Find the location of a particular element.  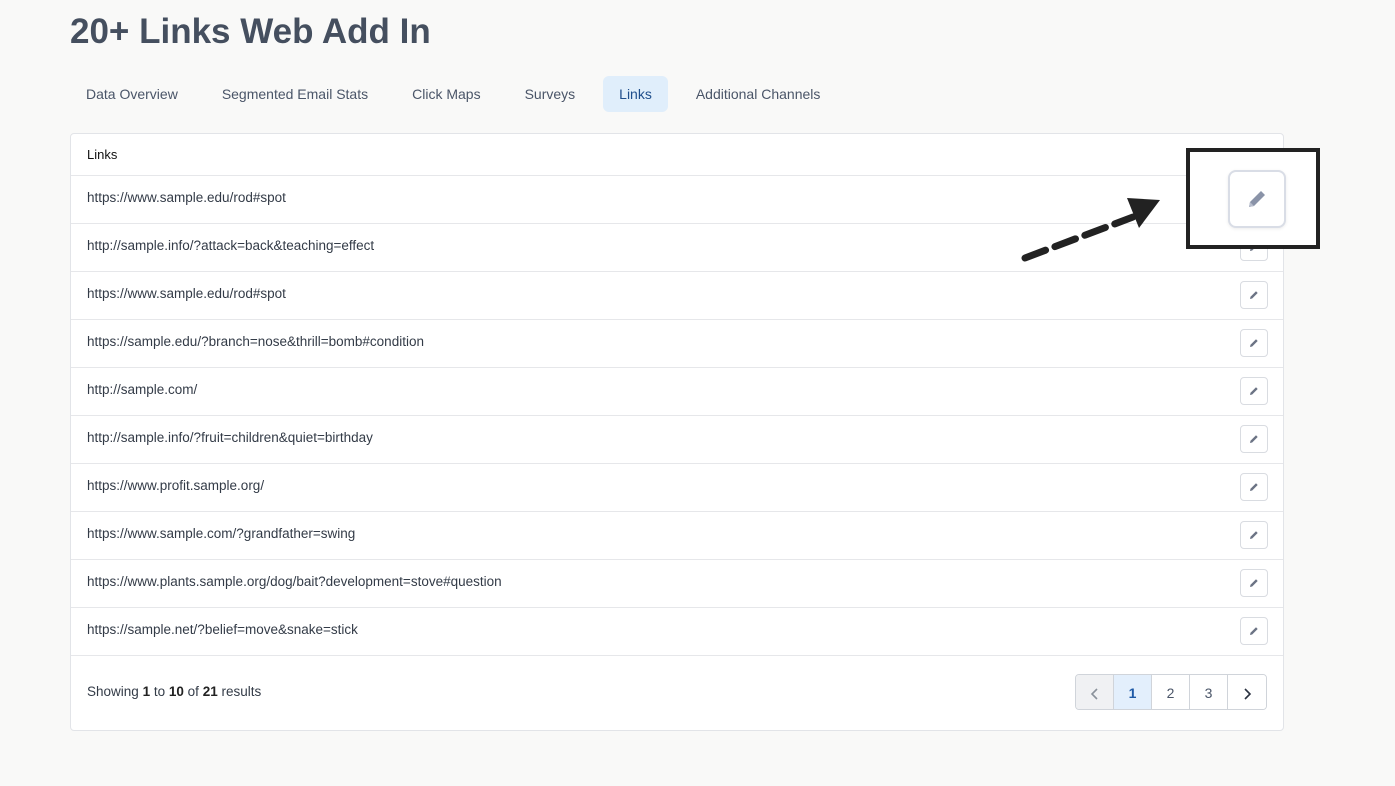

annotation-highlight-box is located at coordinates (1253, 198).